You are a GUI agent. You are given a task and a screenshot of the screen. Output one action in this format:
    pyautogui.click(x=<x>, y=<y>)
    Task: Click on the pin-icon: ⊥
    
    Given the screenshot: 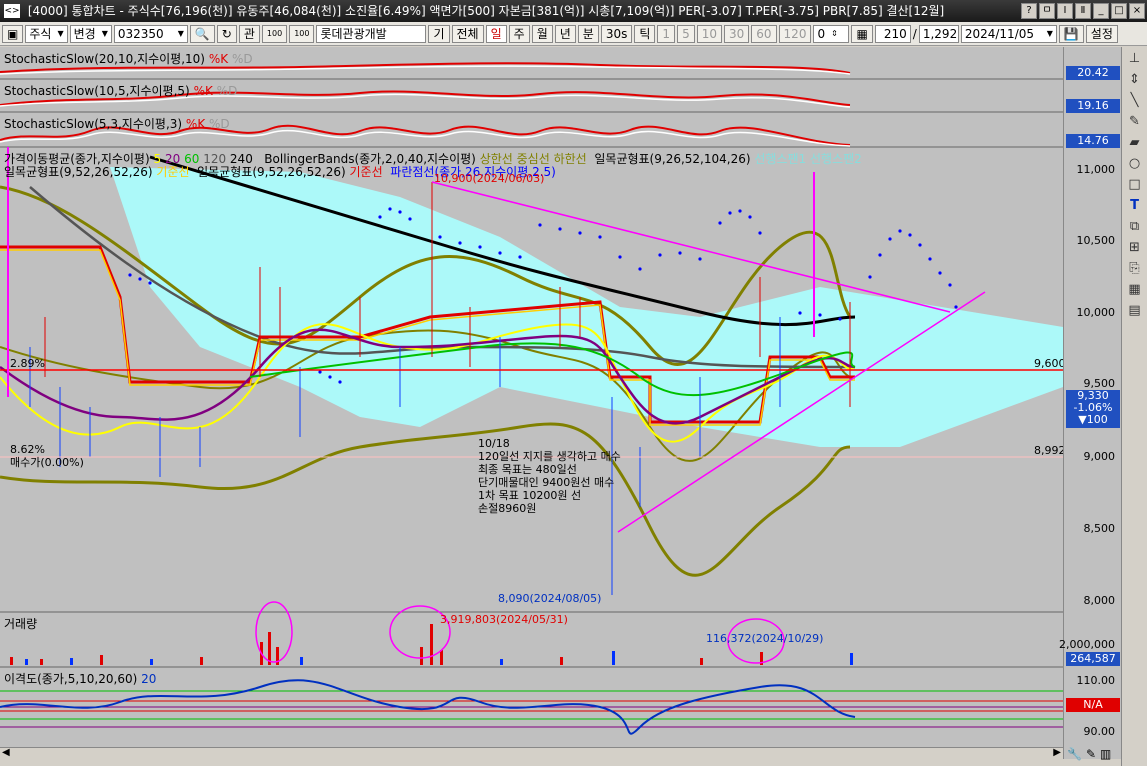 What is the action you would take?
    pyautogui.click(x=1135, y=59)
    